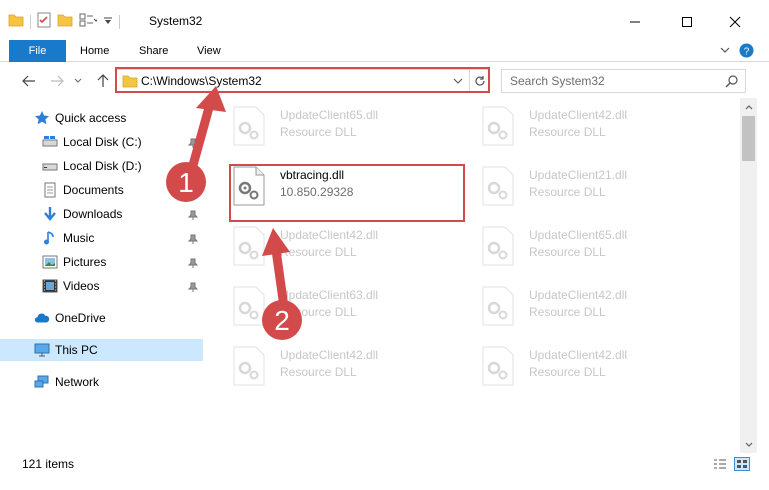 This screenshot has width=769, height=490. Describe the element at coordinates (153, 51) in the screenshot. I see `tab-share: Share` at that location.